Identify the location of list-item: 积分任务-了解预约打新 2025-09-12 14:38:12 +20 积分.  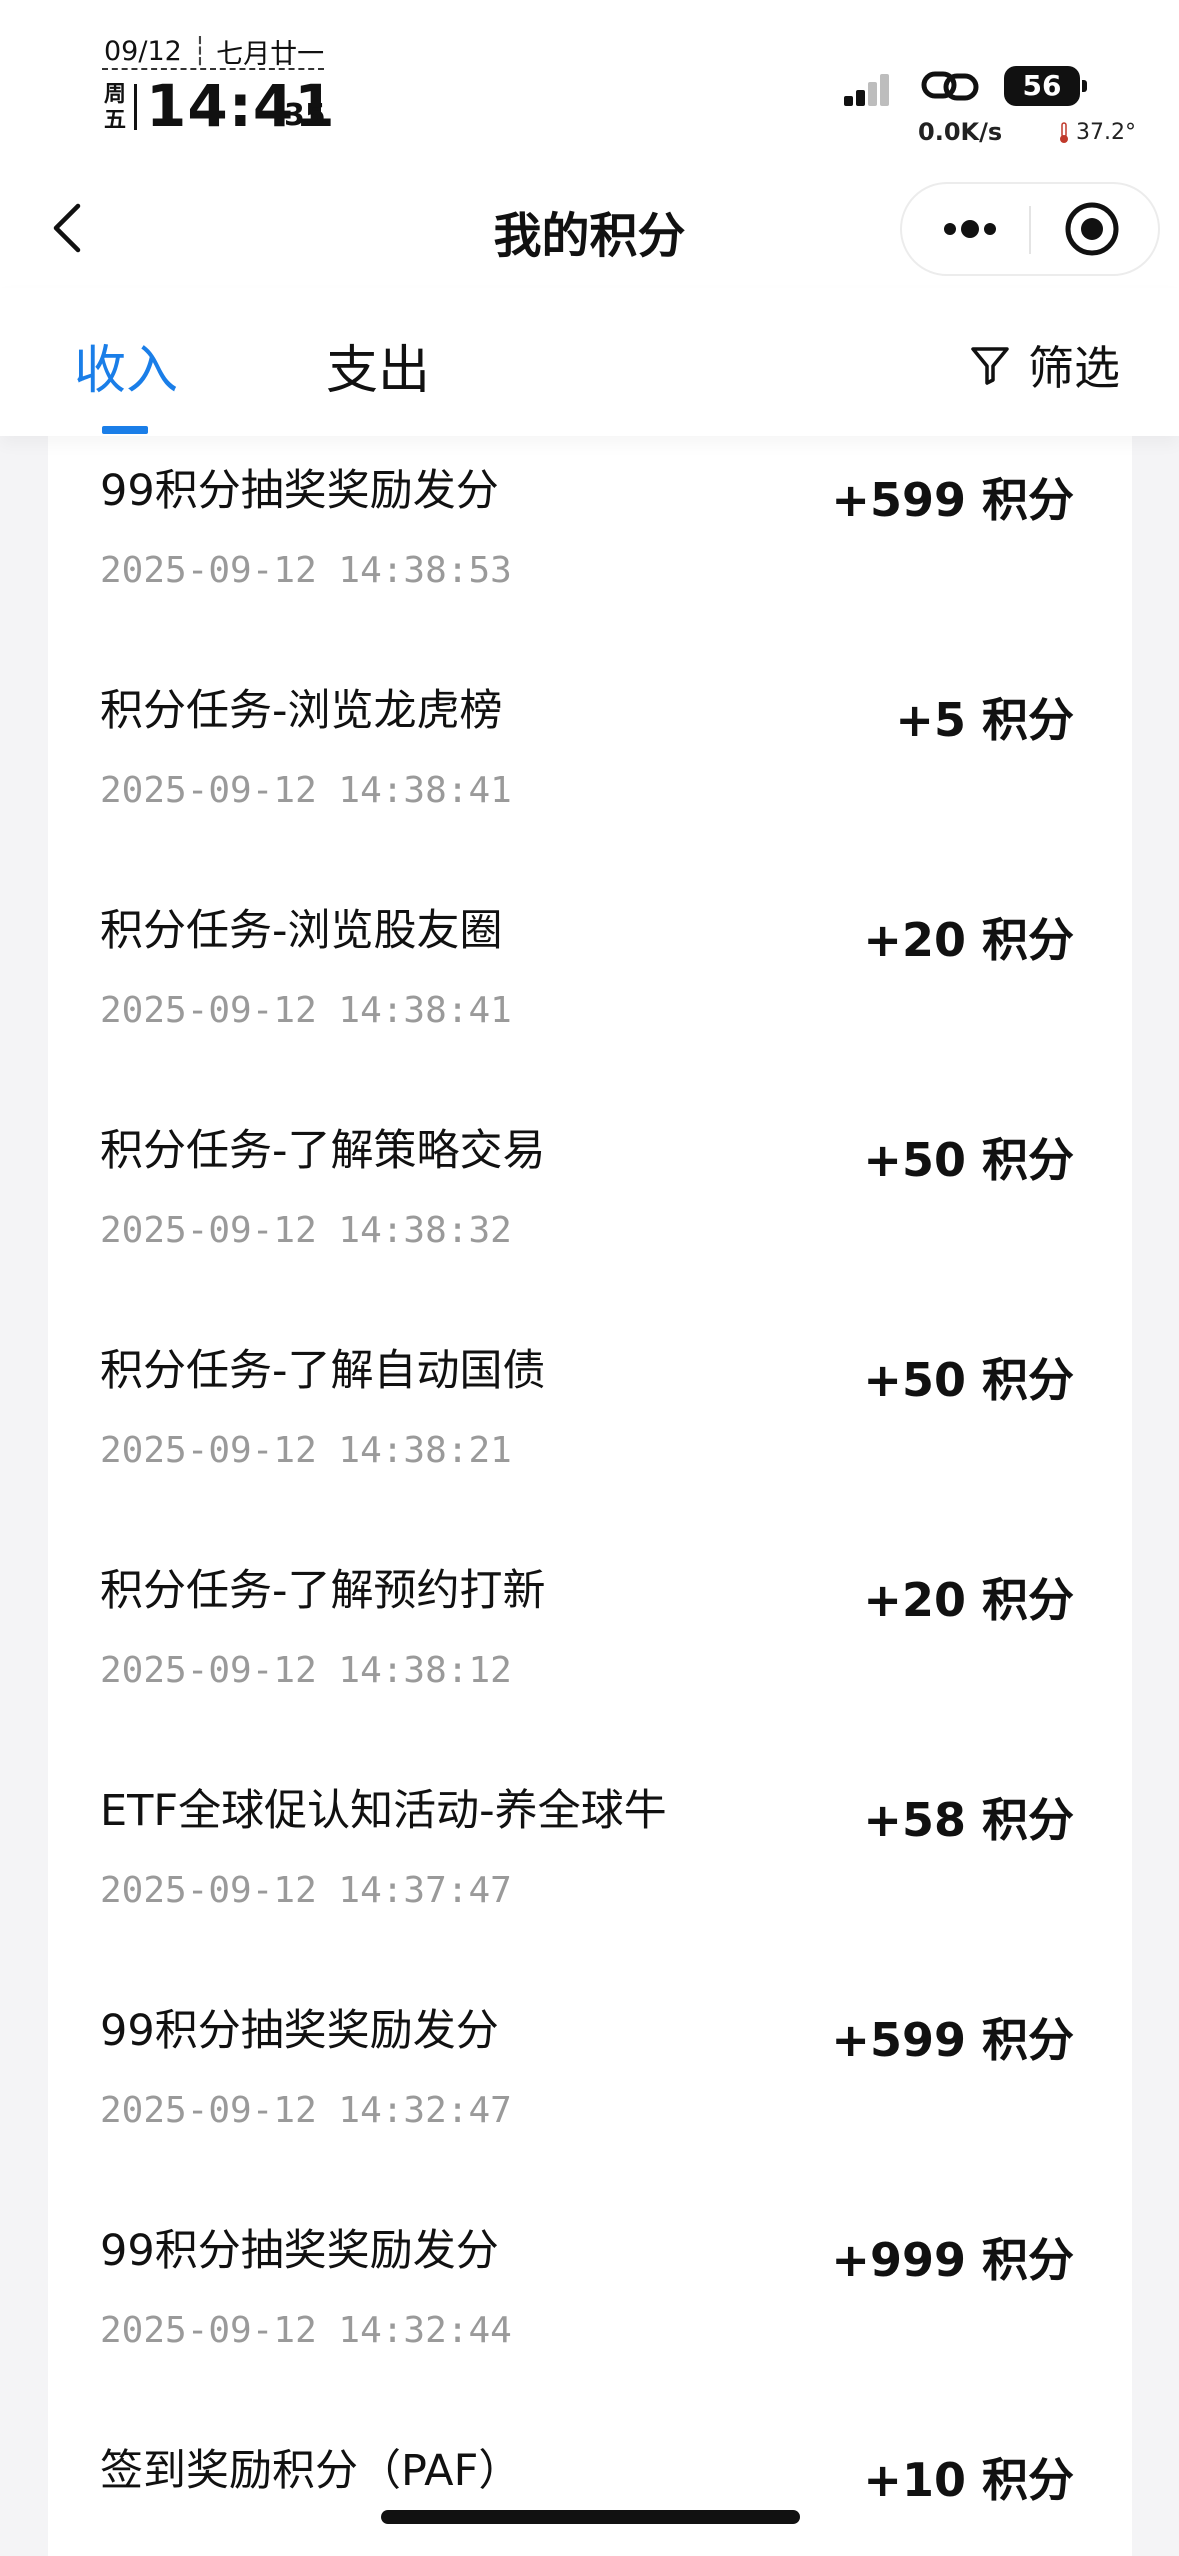
(590, 1622).